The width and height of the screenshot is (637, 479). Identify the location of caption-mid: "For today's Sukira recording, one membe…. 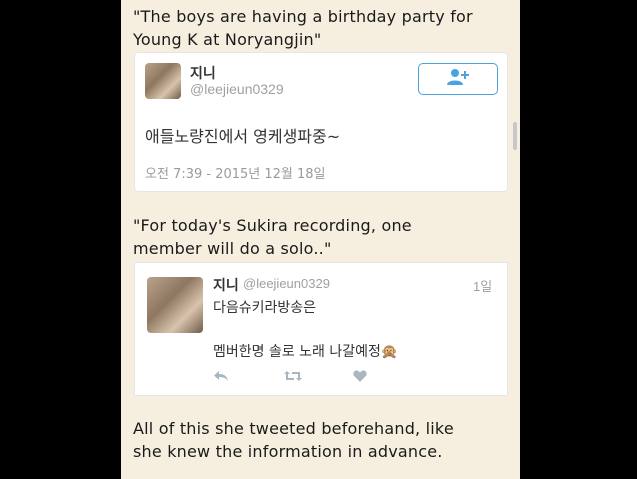
(272, 237).